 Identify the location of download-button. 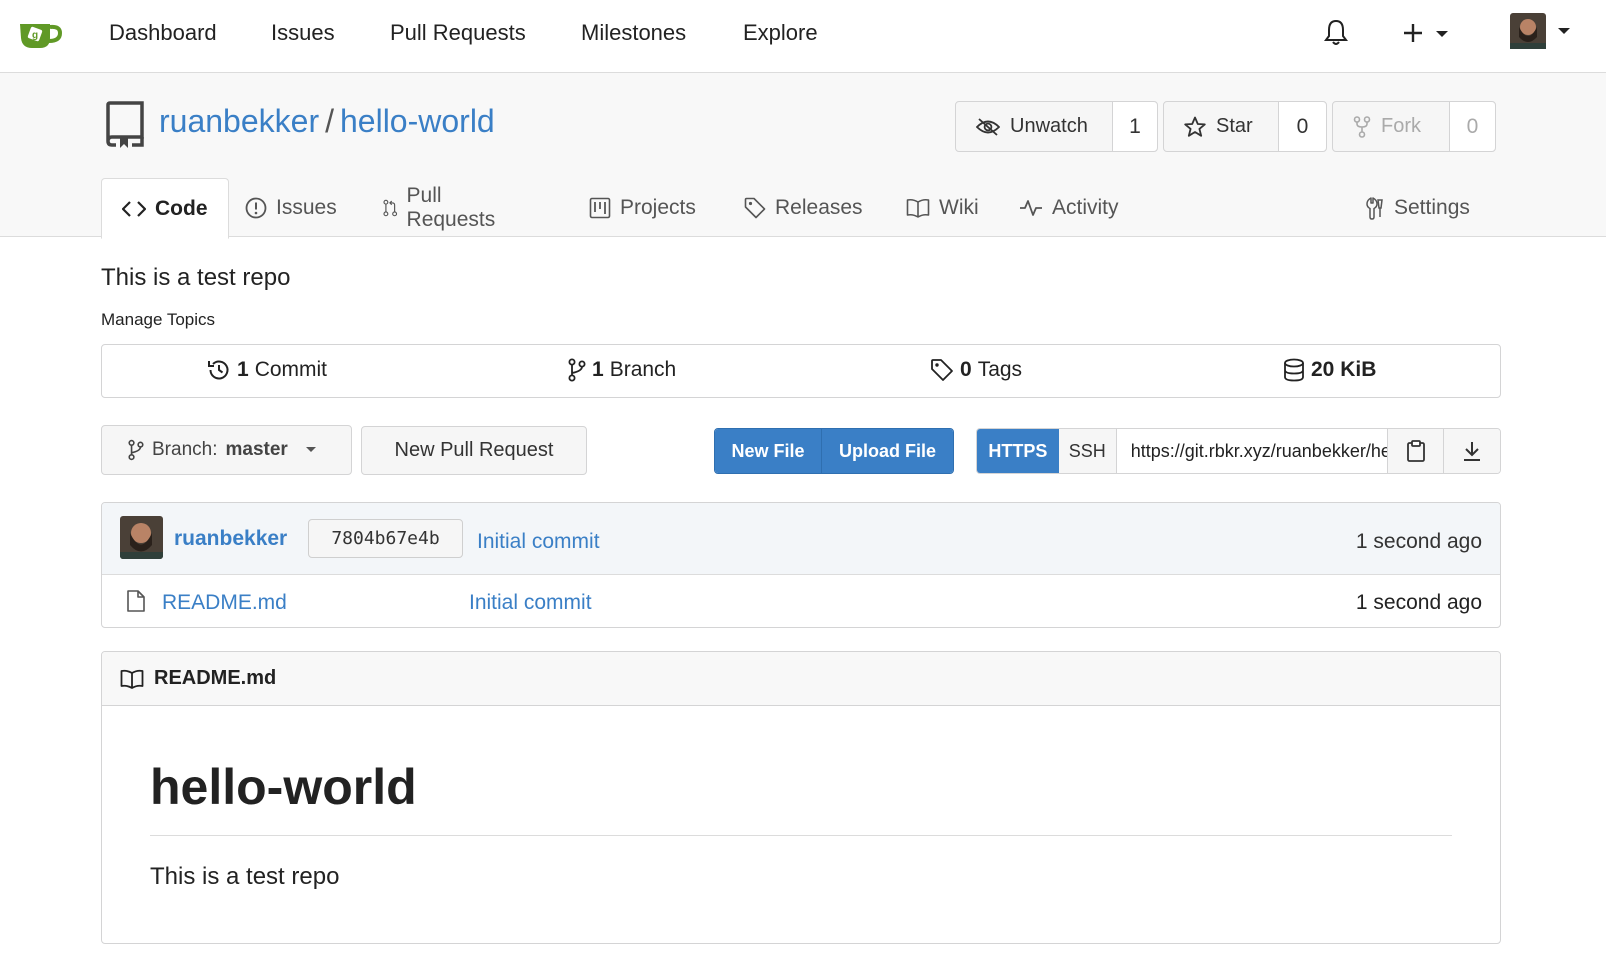
(1472, 451).